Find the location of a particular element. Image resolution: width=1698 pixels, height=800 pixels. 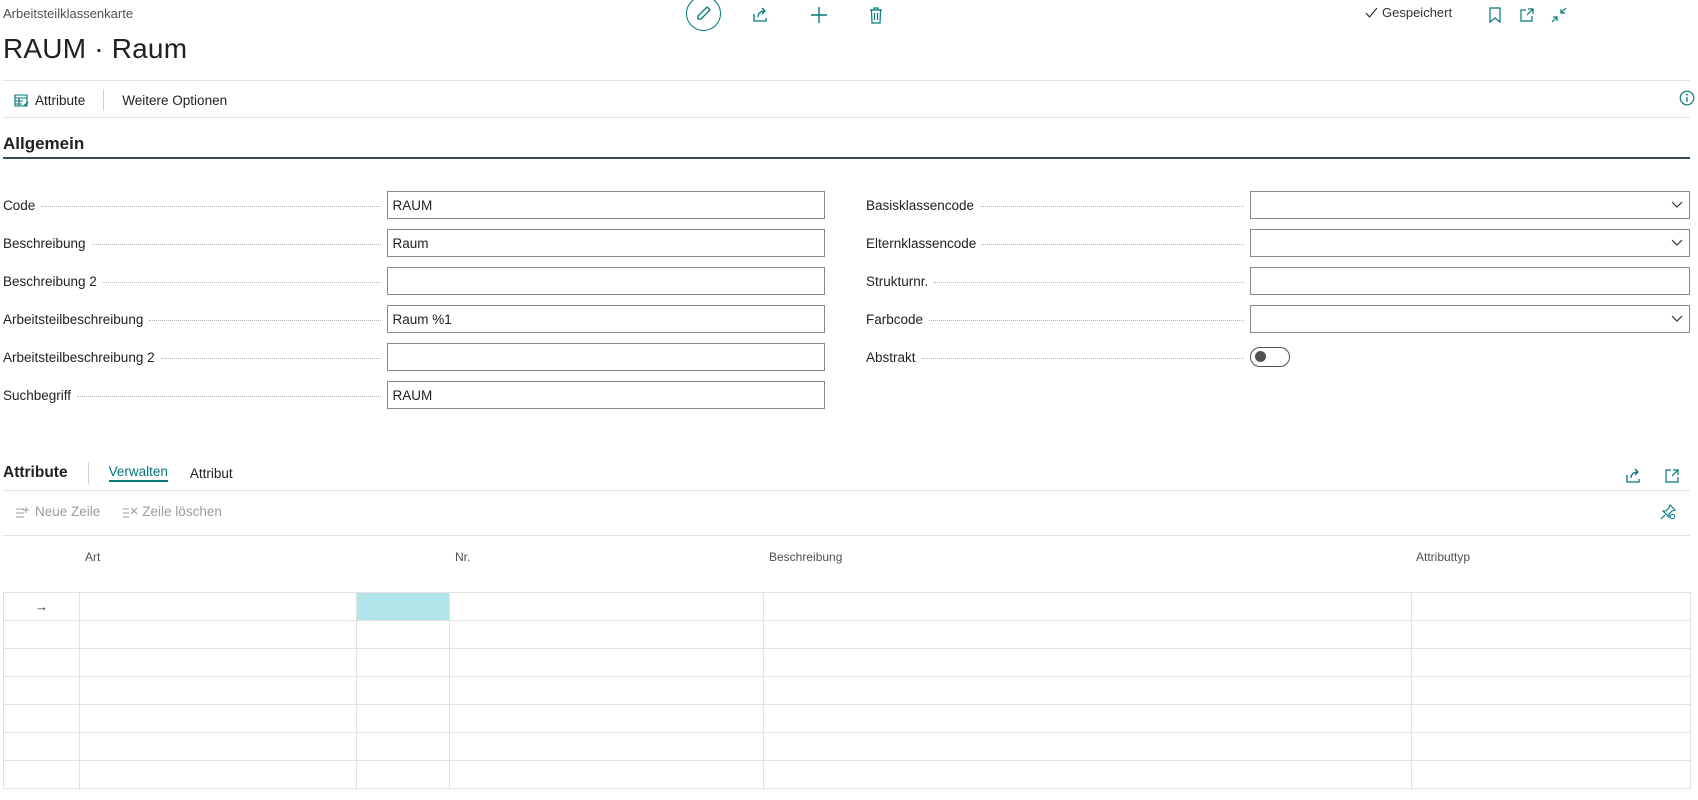

farbcode-select is located at coordinates (1470, 319).